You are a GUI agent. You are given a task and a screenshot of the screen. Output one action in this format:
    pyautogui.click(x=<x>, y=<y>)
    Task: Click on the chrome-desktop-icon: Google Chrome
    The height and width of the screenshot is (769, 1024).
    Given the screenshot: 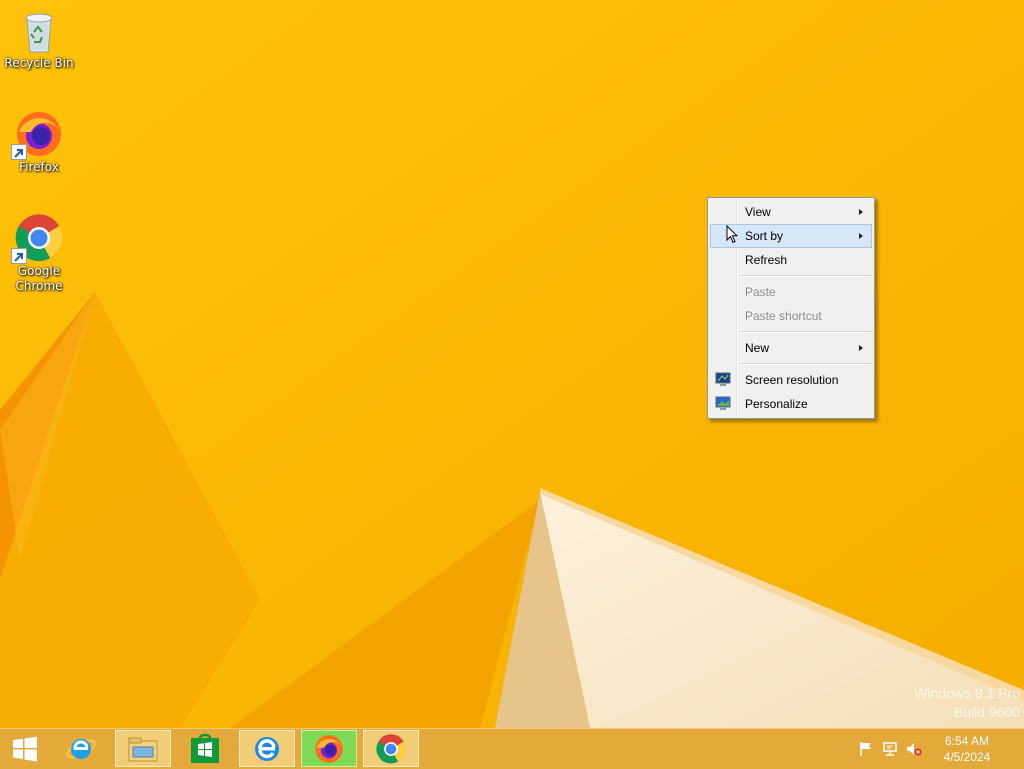 What is the action you would take?
    pyautogui.click(x=39, y=254)
    